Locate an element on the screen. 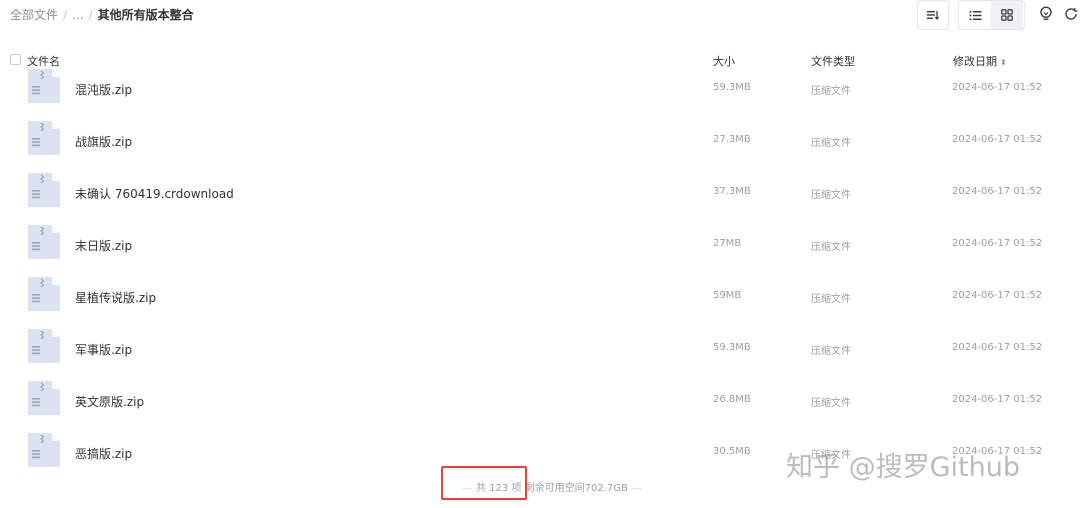 The width and height of the screenshot is (1080, 508). file-size: 27.3MB is located at coordinates (732, 139).